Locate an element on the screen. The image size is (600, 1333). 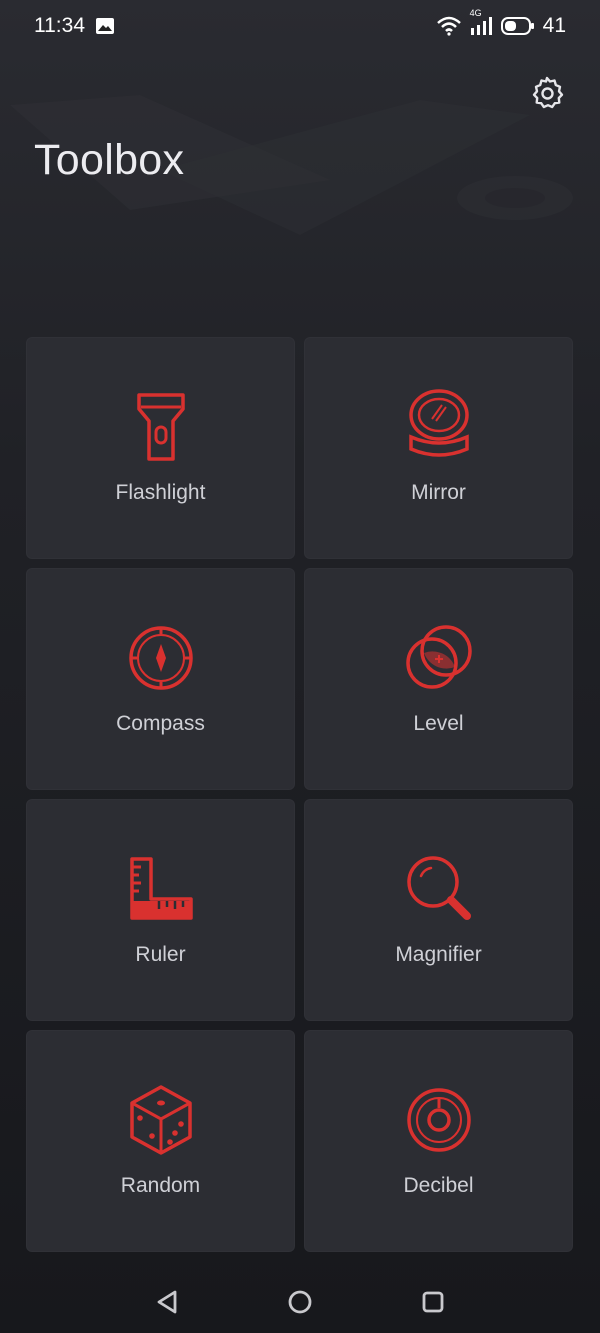
gear-icon is located at coordinates (547, 95).